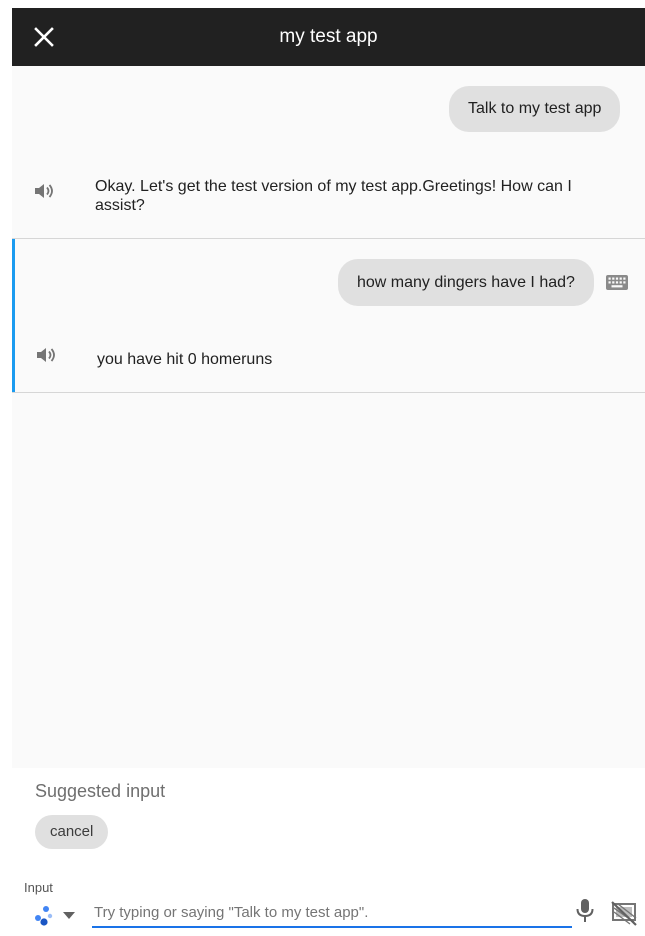  What do you see at coordinates (185, 359) in the screenshot?
I see `agent-response: you have hit 0 homeruns` at bounding box center [185, 359].